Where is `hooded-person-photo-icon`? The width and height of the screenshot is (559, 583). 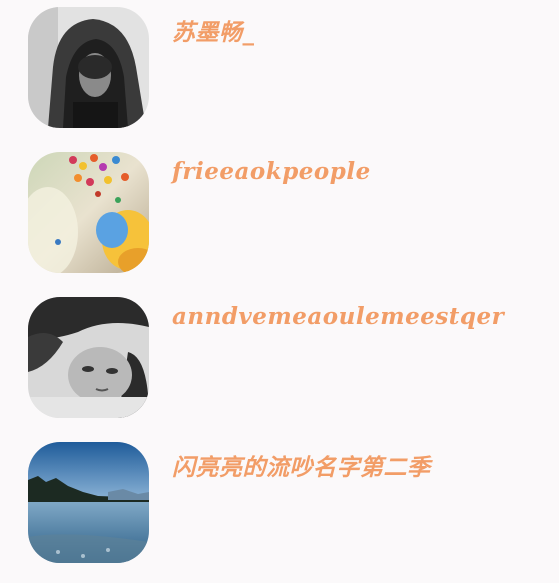
hooded-person-photo-icon is located at coordinates (88, 67).